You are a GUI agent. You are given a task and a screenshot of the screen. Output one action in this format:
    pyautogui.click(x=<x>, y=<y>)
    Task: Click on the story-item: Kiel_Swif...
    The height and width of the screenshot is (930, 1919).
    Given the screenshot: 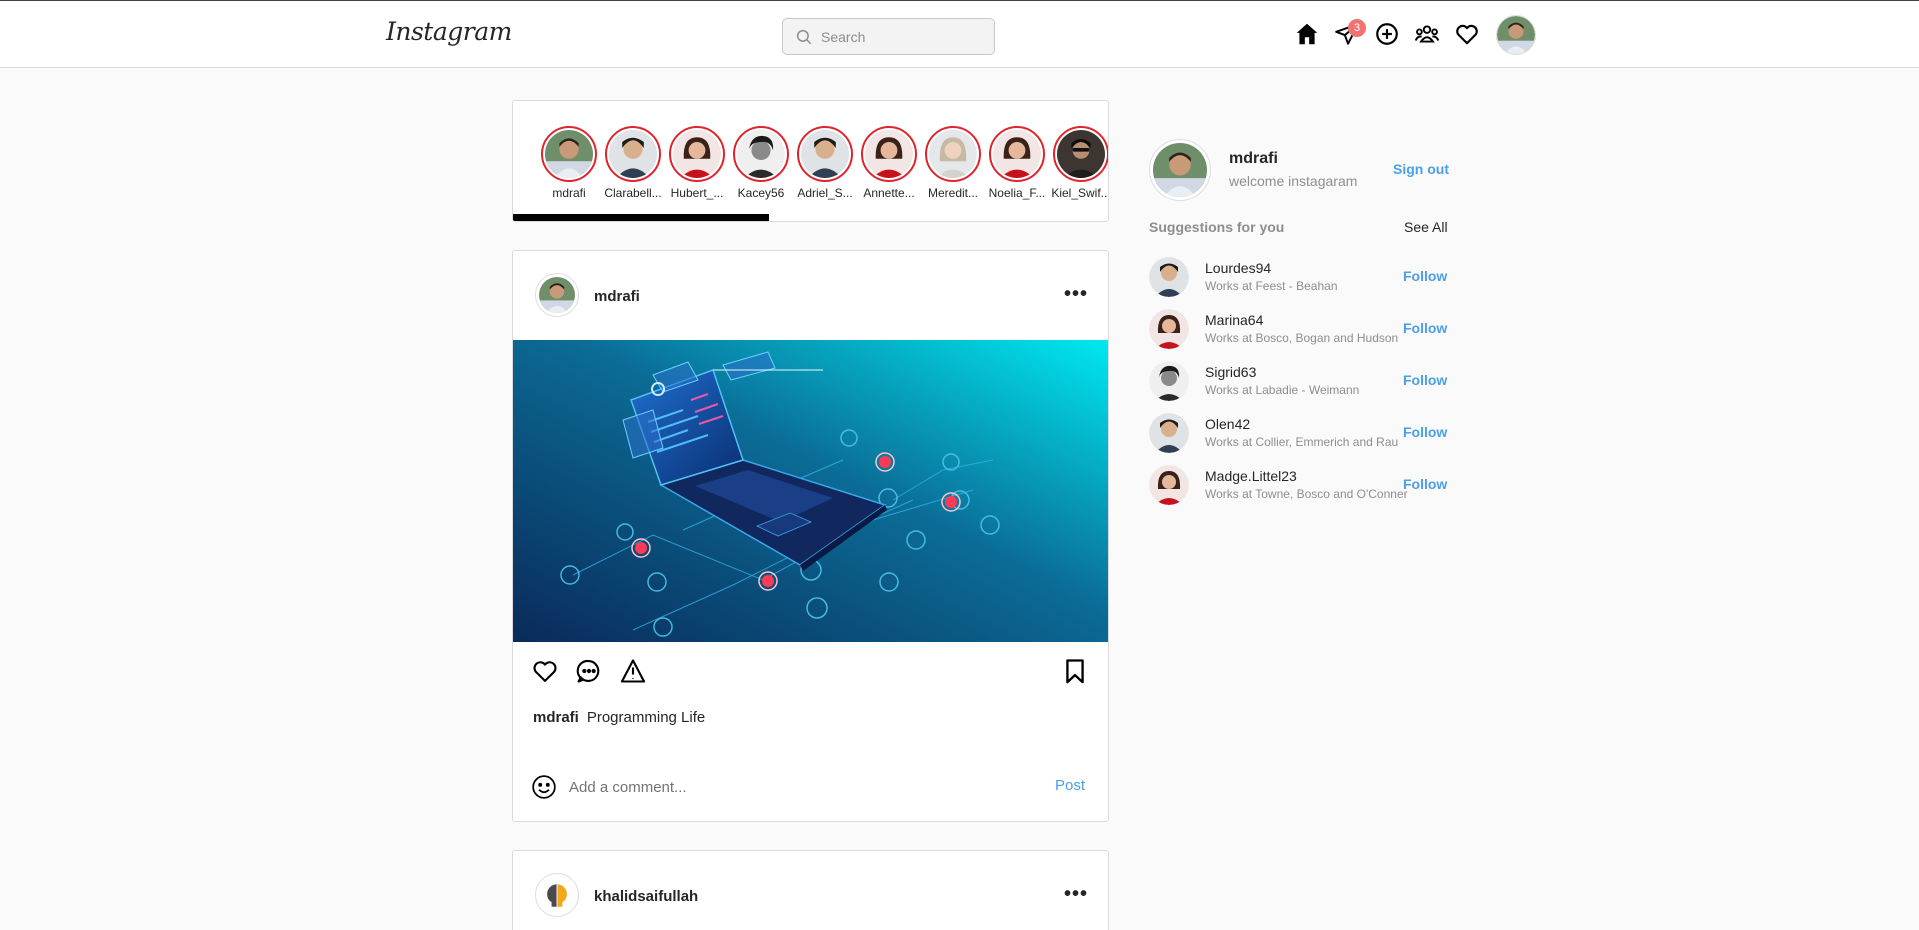 What is the action you would take?
    pyautogui.click(x=1080, y=163)
    